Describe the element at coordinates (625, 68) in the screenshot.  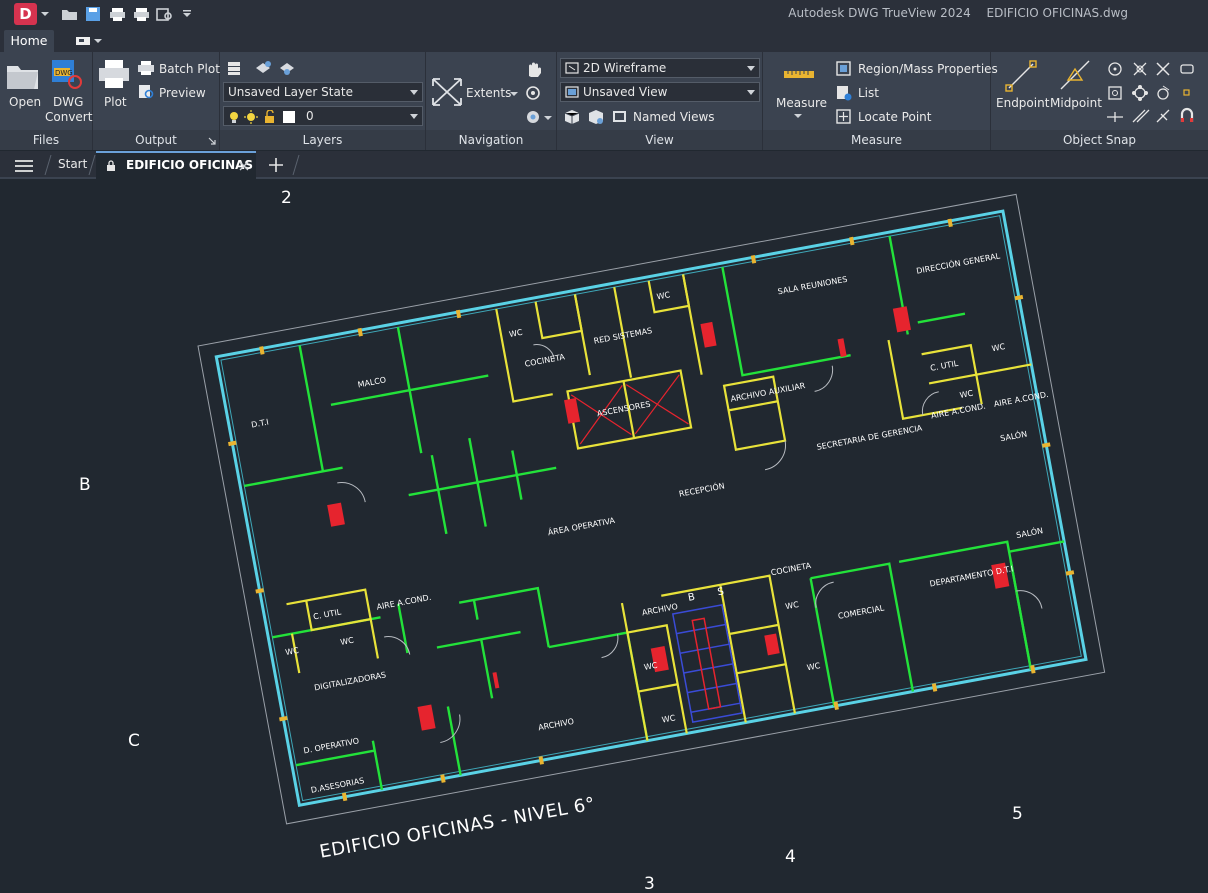
I see `visual-style-value: 2D Wireframe` at that location.